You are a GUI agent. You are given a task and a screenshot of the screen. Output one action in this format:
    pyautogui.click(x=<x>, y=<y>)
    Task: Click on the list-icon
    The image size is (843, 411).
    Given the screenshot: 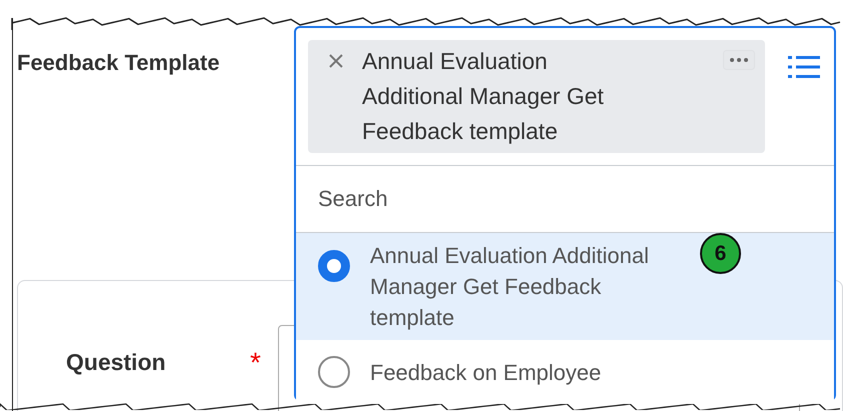 What is the action you would take?
    pyautogui.click(x=804, y=67)
    